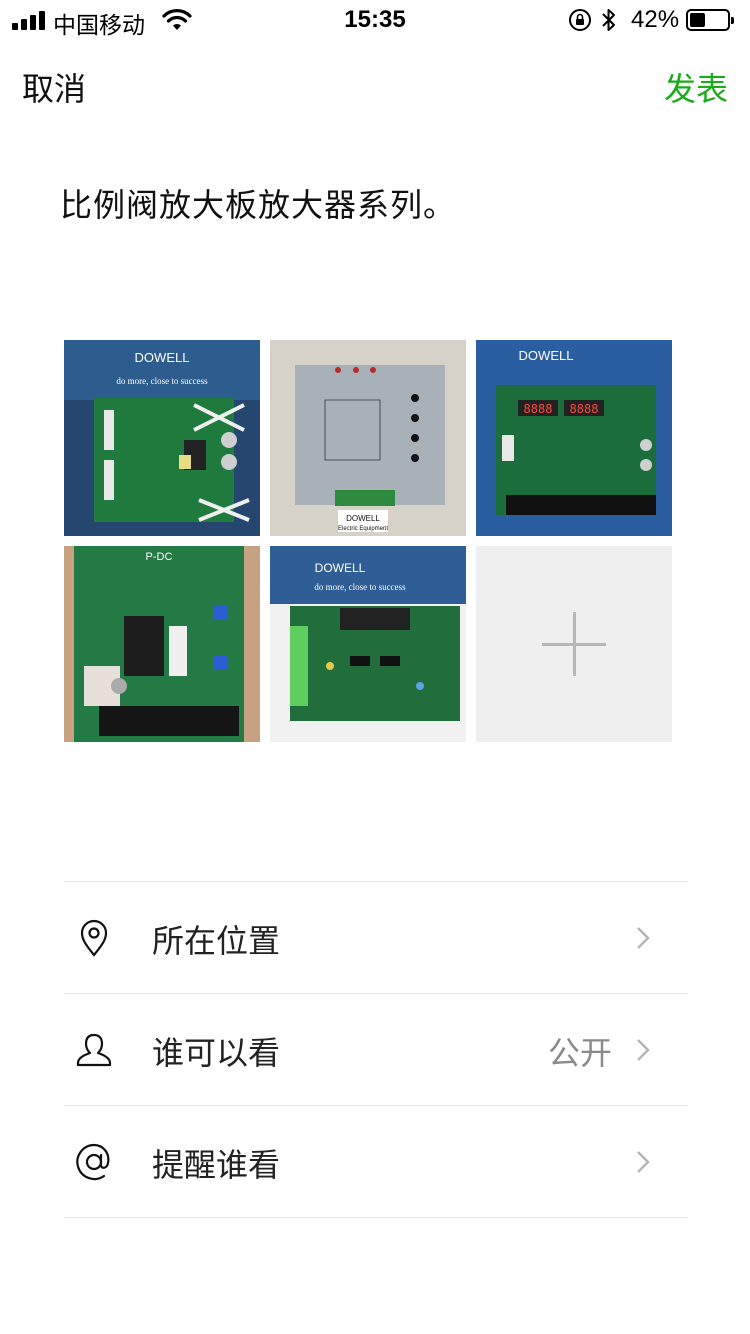 This screenshot has height=1334, width=750. Describe the element at coordinates (363, 529) in the screenshot. I see `photo-caption-sub: Electric Equipment` at that location.